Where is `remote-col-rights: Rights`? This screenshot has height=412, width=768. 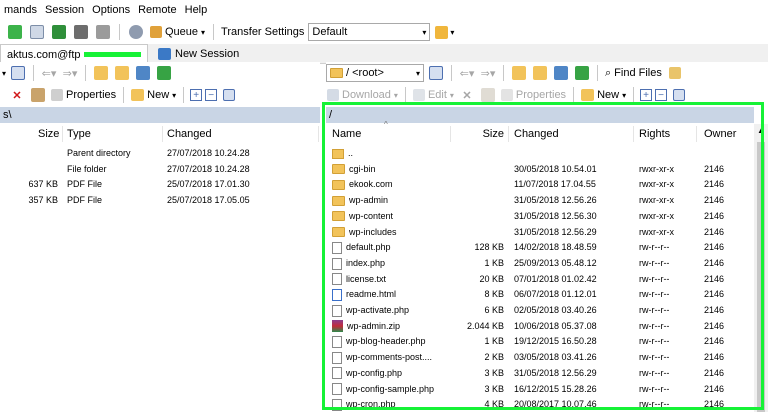
remote-col-rights: Rights is located at coordinates (654, 134).